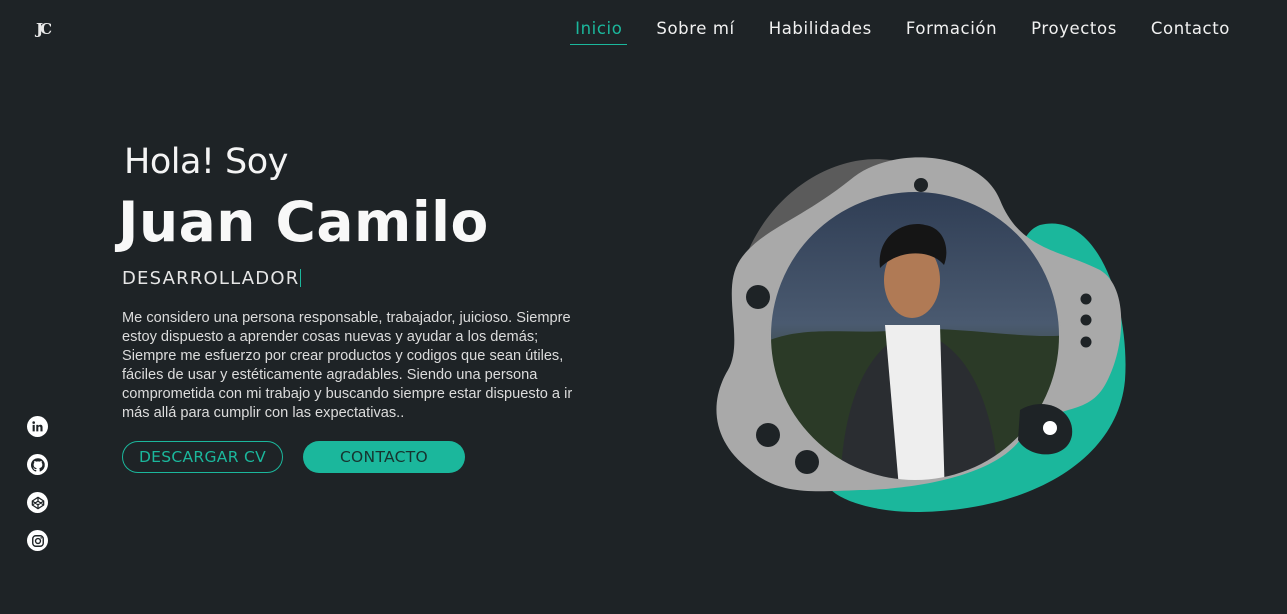  Describe the element at coordinates (303, 222) in the screenshot. I see `hero-name: Juan Camilo` at that location.